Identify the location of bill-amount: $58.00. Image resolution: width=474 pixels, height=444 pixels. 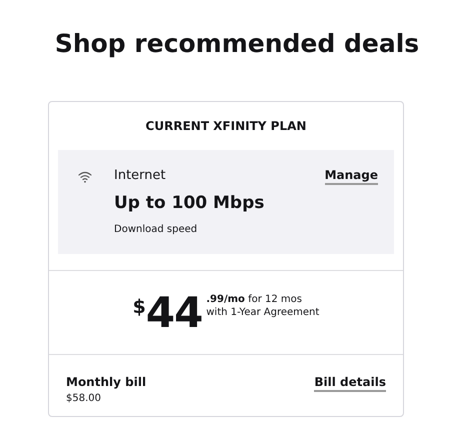
(84, 399).